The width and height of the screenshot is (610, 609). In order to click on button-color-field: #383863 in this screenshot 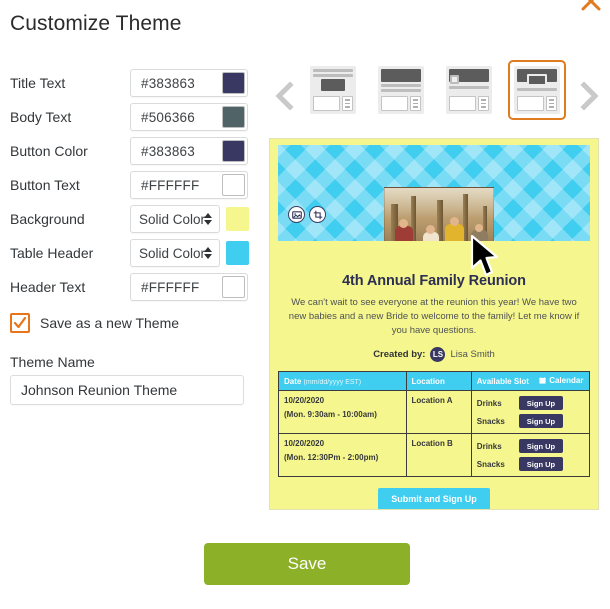, I will do `click(189, 151)`.